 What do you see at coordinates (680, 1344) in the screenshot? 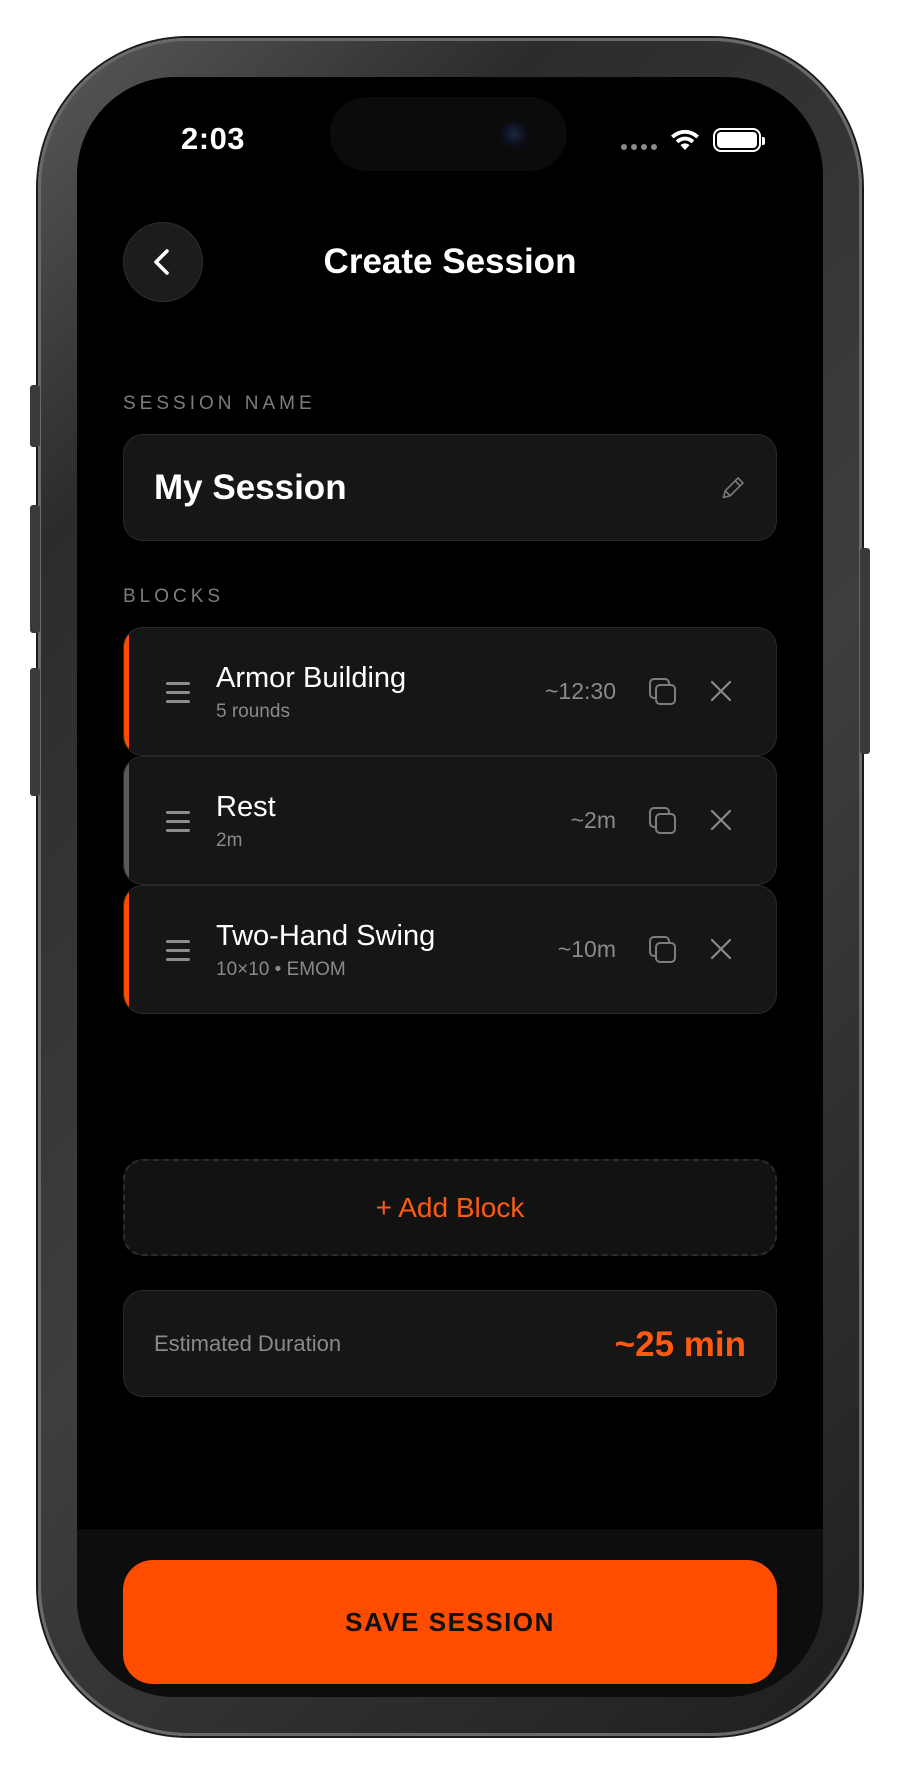
I see `estimated-duration-value: ~25 min` at bounding box center [680, 1344].